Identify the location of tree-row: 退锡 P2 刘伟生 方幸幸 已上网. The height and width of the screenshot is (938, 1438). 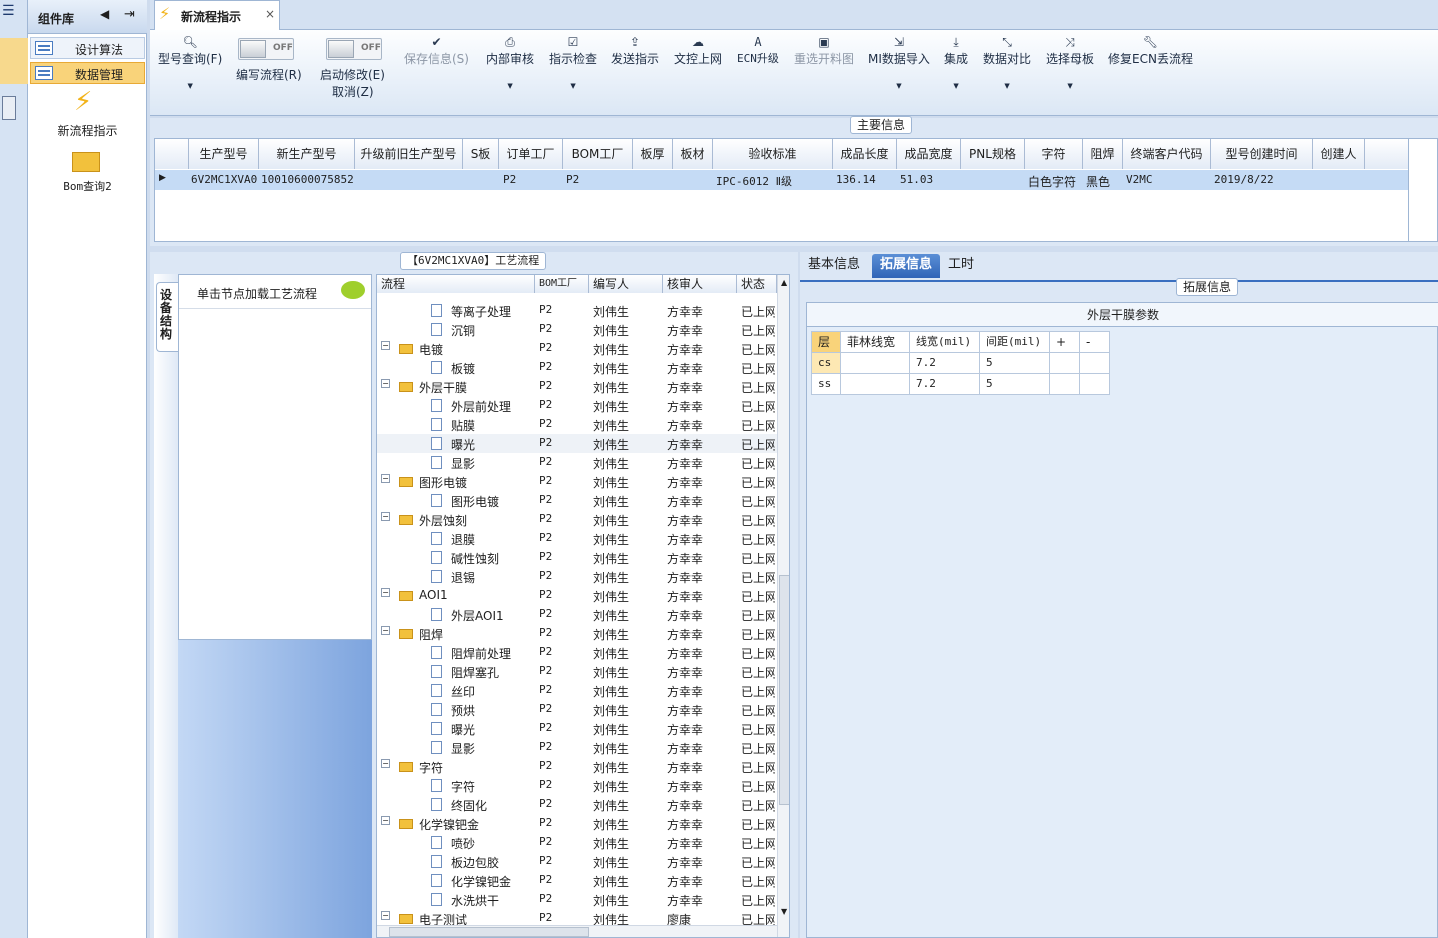
(577, 576).